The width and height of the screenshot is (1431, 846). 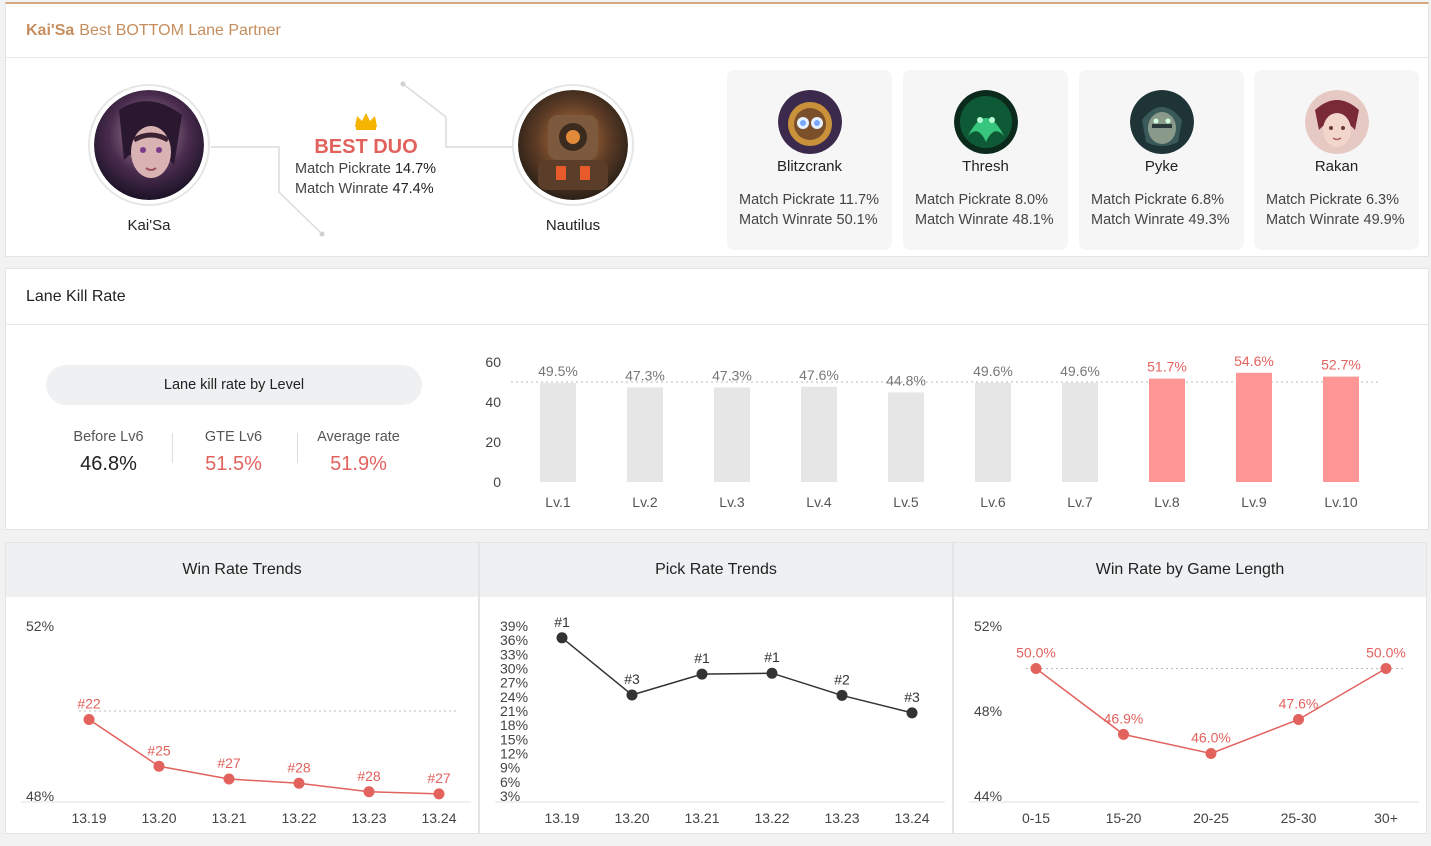 I want to click on win-rate-by-length-title: Win Rate by Game Length, so click(x=1190, y=570).